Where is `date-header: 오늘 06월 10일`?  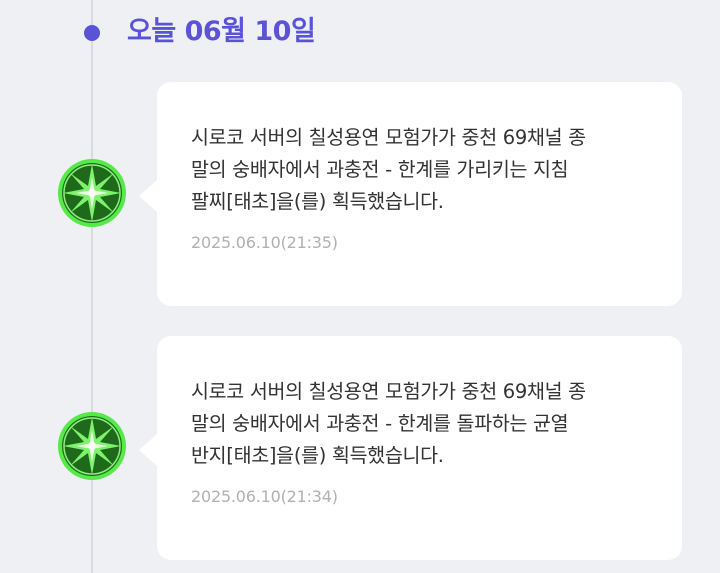 date-header: 오늘 06월 10일 is located at coordinates (221, 31).